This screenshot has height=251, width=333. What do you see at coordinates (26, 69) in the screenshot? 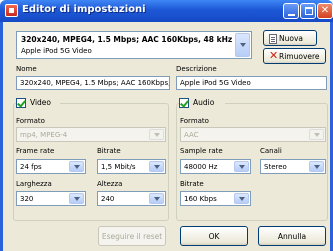
I see `name-label: Nome` at bounding box center [26, 69].